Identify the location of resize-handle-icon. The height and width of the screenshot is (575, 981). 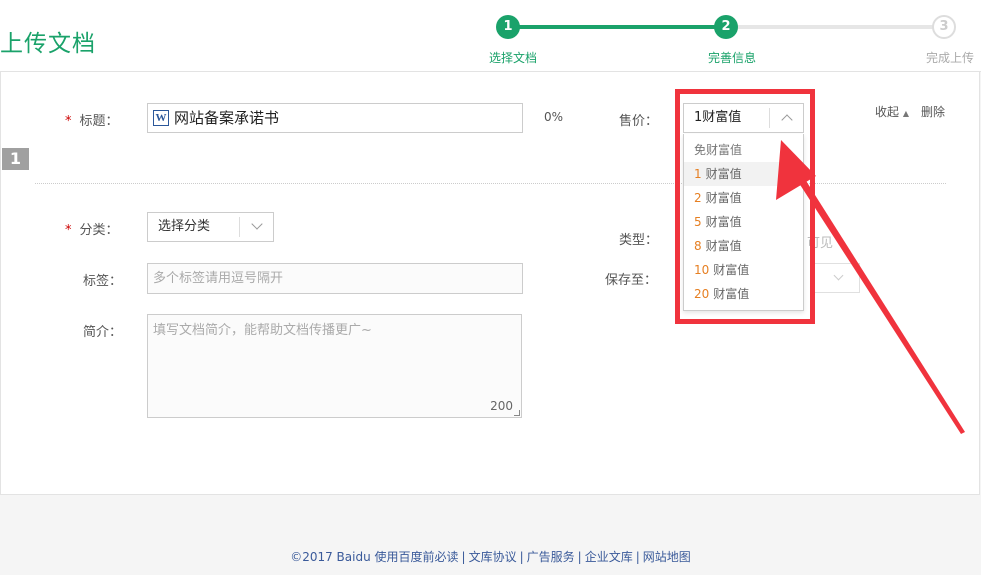
(517, 413).